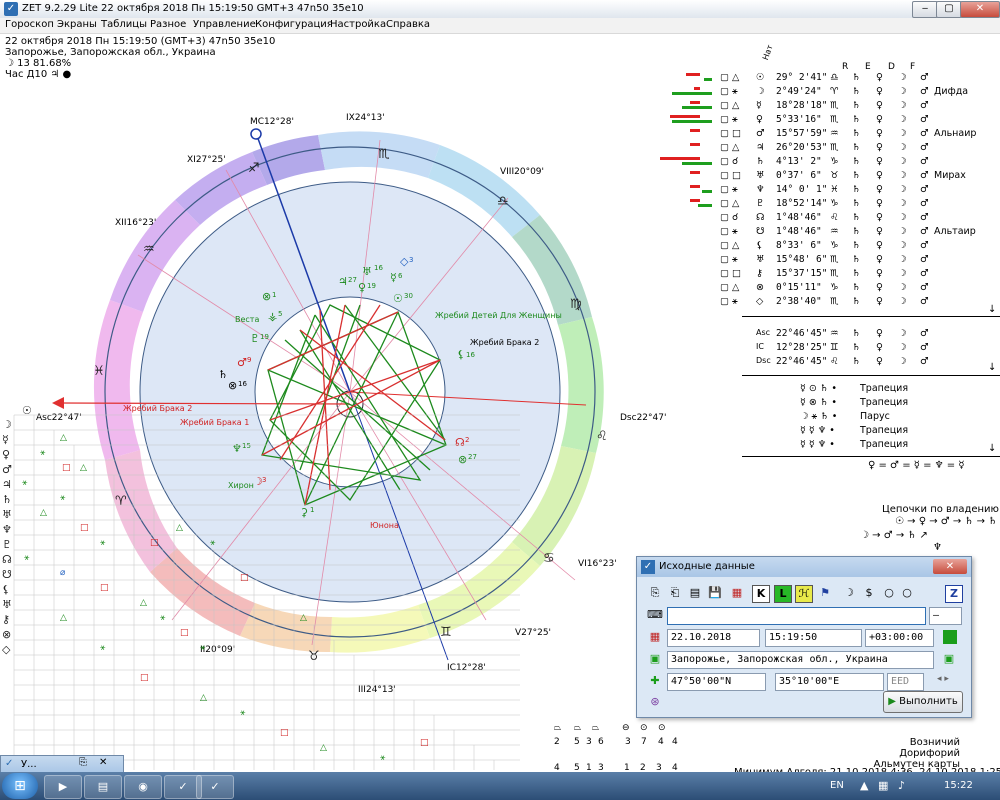 The image size is (1000, 800). What do you see at coordinates (655, 702) in the screenshot?
I see `settings-circle-icon: ⊛` at bounding box center [655, 702].